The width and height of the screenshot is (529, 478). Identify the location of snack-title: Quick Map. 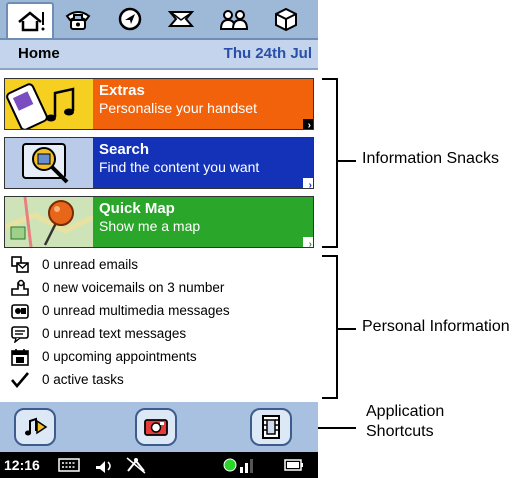
(137, 208).